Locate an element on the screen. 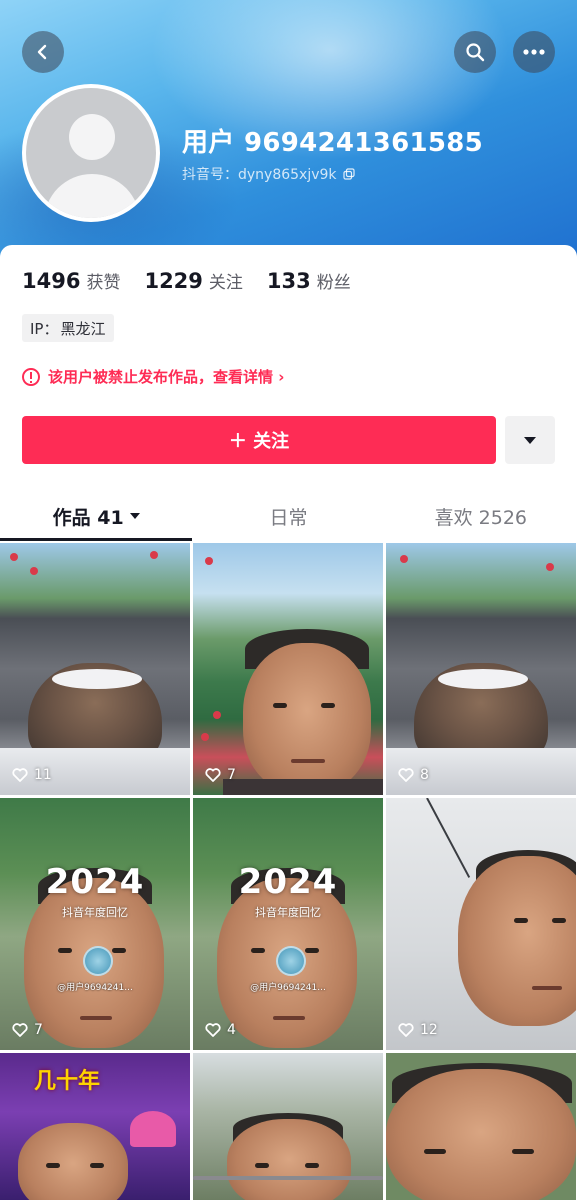 The height and width of the screenshot is (1200, 577). tab-likes: 喜欢 2526 is located at coordinates (481, 516).